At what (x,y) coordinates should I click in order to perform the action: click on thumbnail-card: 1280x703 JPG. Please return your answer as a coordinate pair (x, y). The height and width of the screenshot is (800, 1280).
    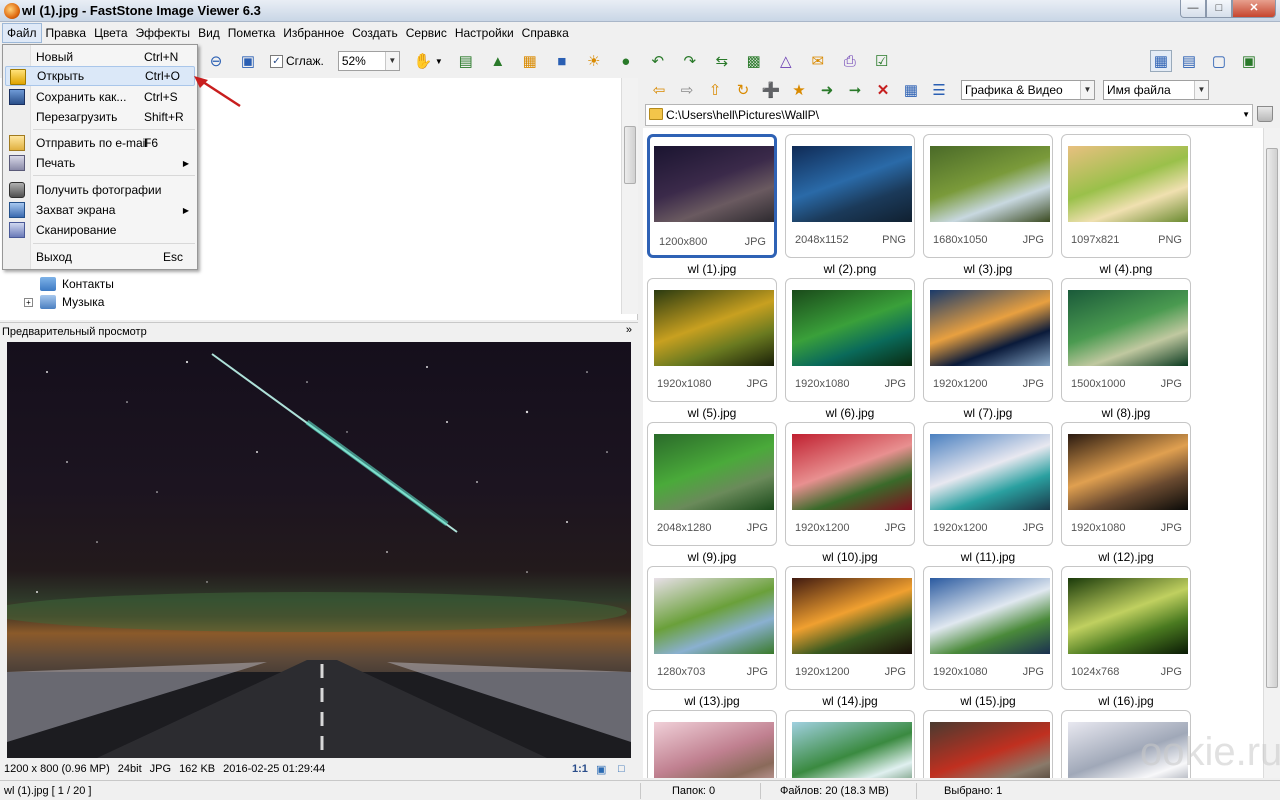
    Looking at the image, I should click on (712, 628).